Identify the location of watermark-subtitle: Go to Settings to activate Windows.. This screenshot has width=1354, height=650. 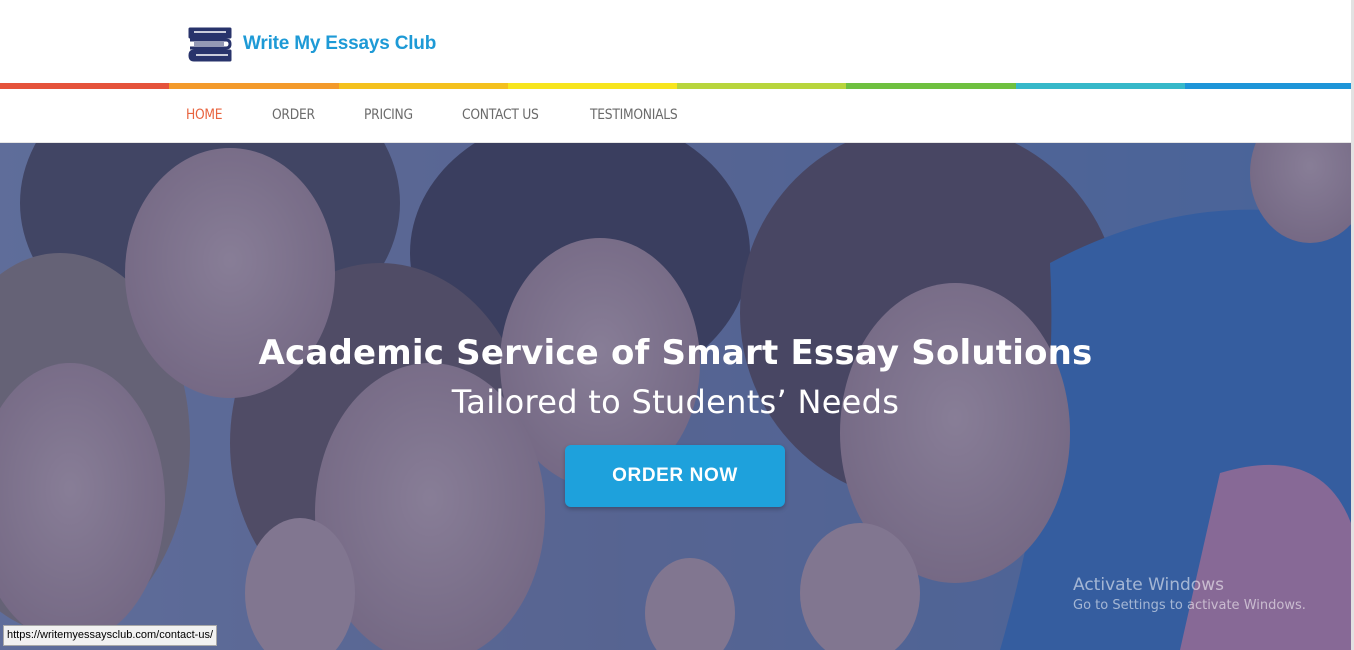
(1189, 605).